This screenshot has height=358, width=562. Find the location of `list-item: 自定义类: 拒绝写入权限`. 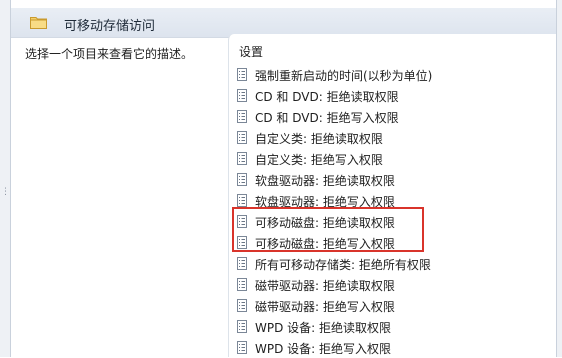

list-item: 自定义类: 拒绝写入权限 is located at coordinates (396, 158).